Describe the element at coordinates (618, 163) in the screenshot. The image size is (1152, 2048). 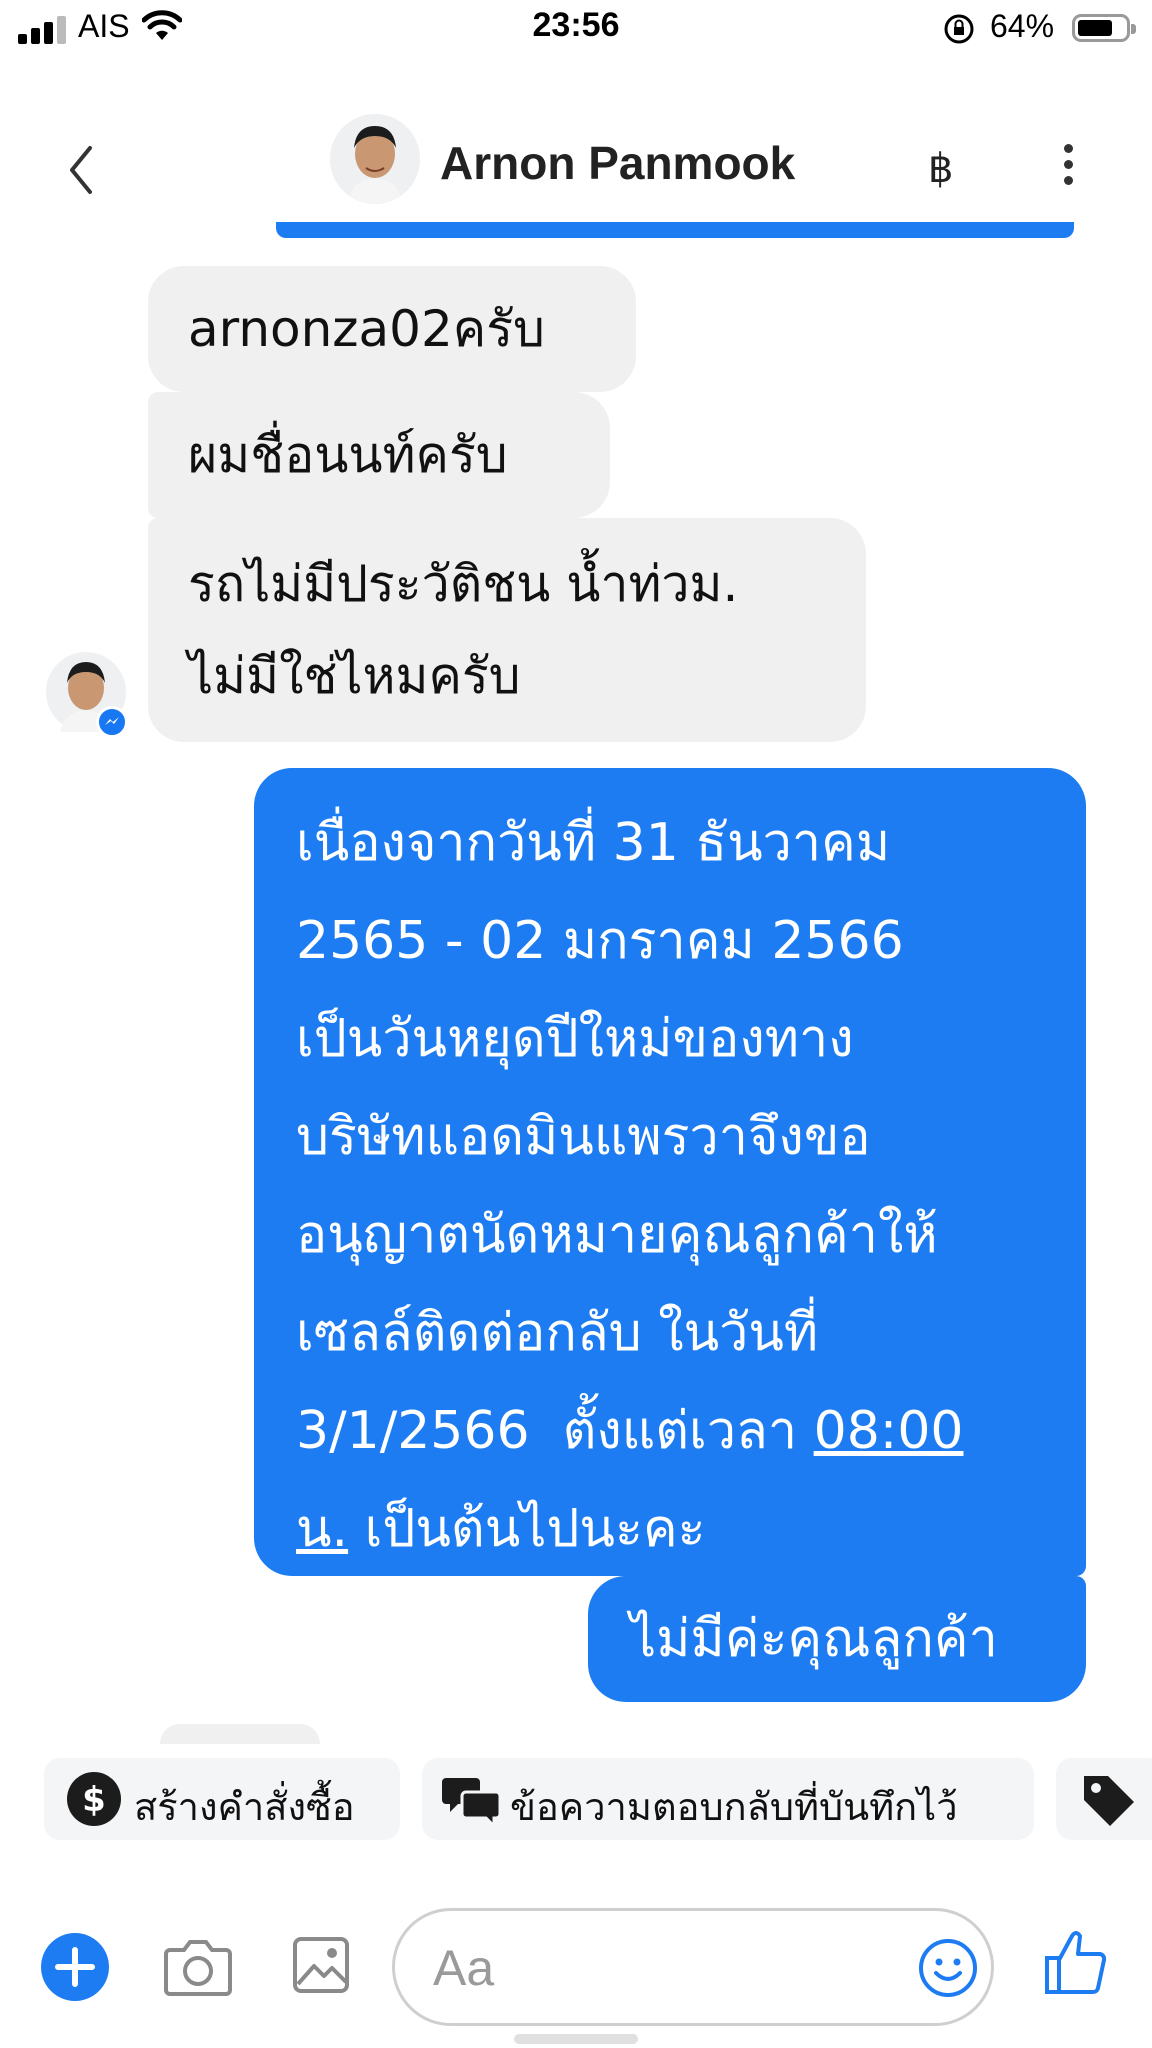
I see `contact-name: Arnon Panmook` at that location.